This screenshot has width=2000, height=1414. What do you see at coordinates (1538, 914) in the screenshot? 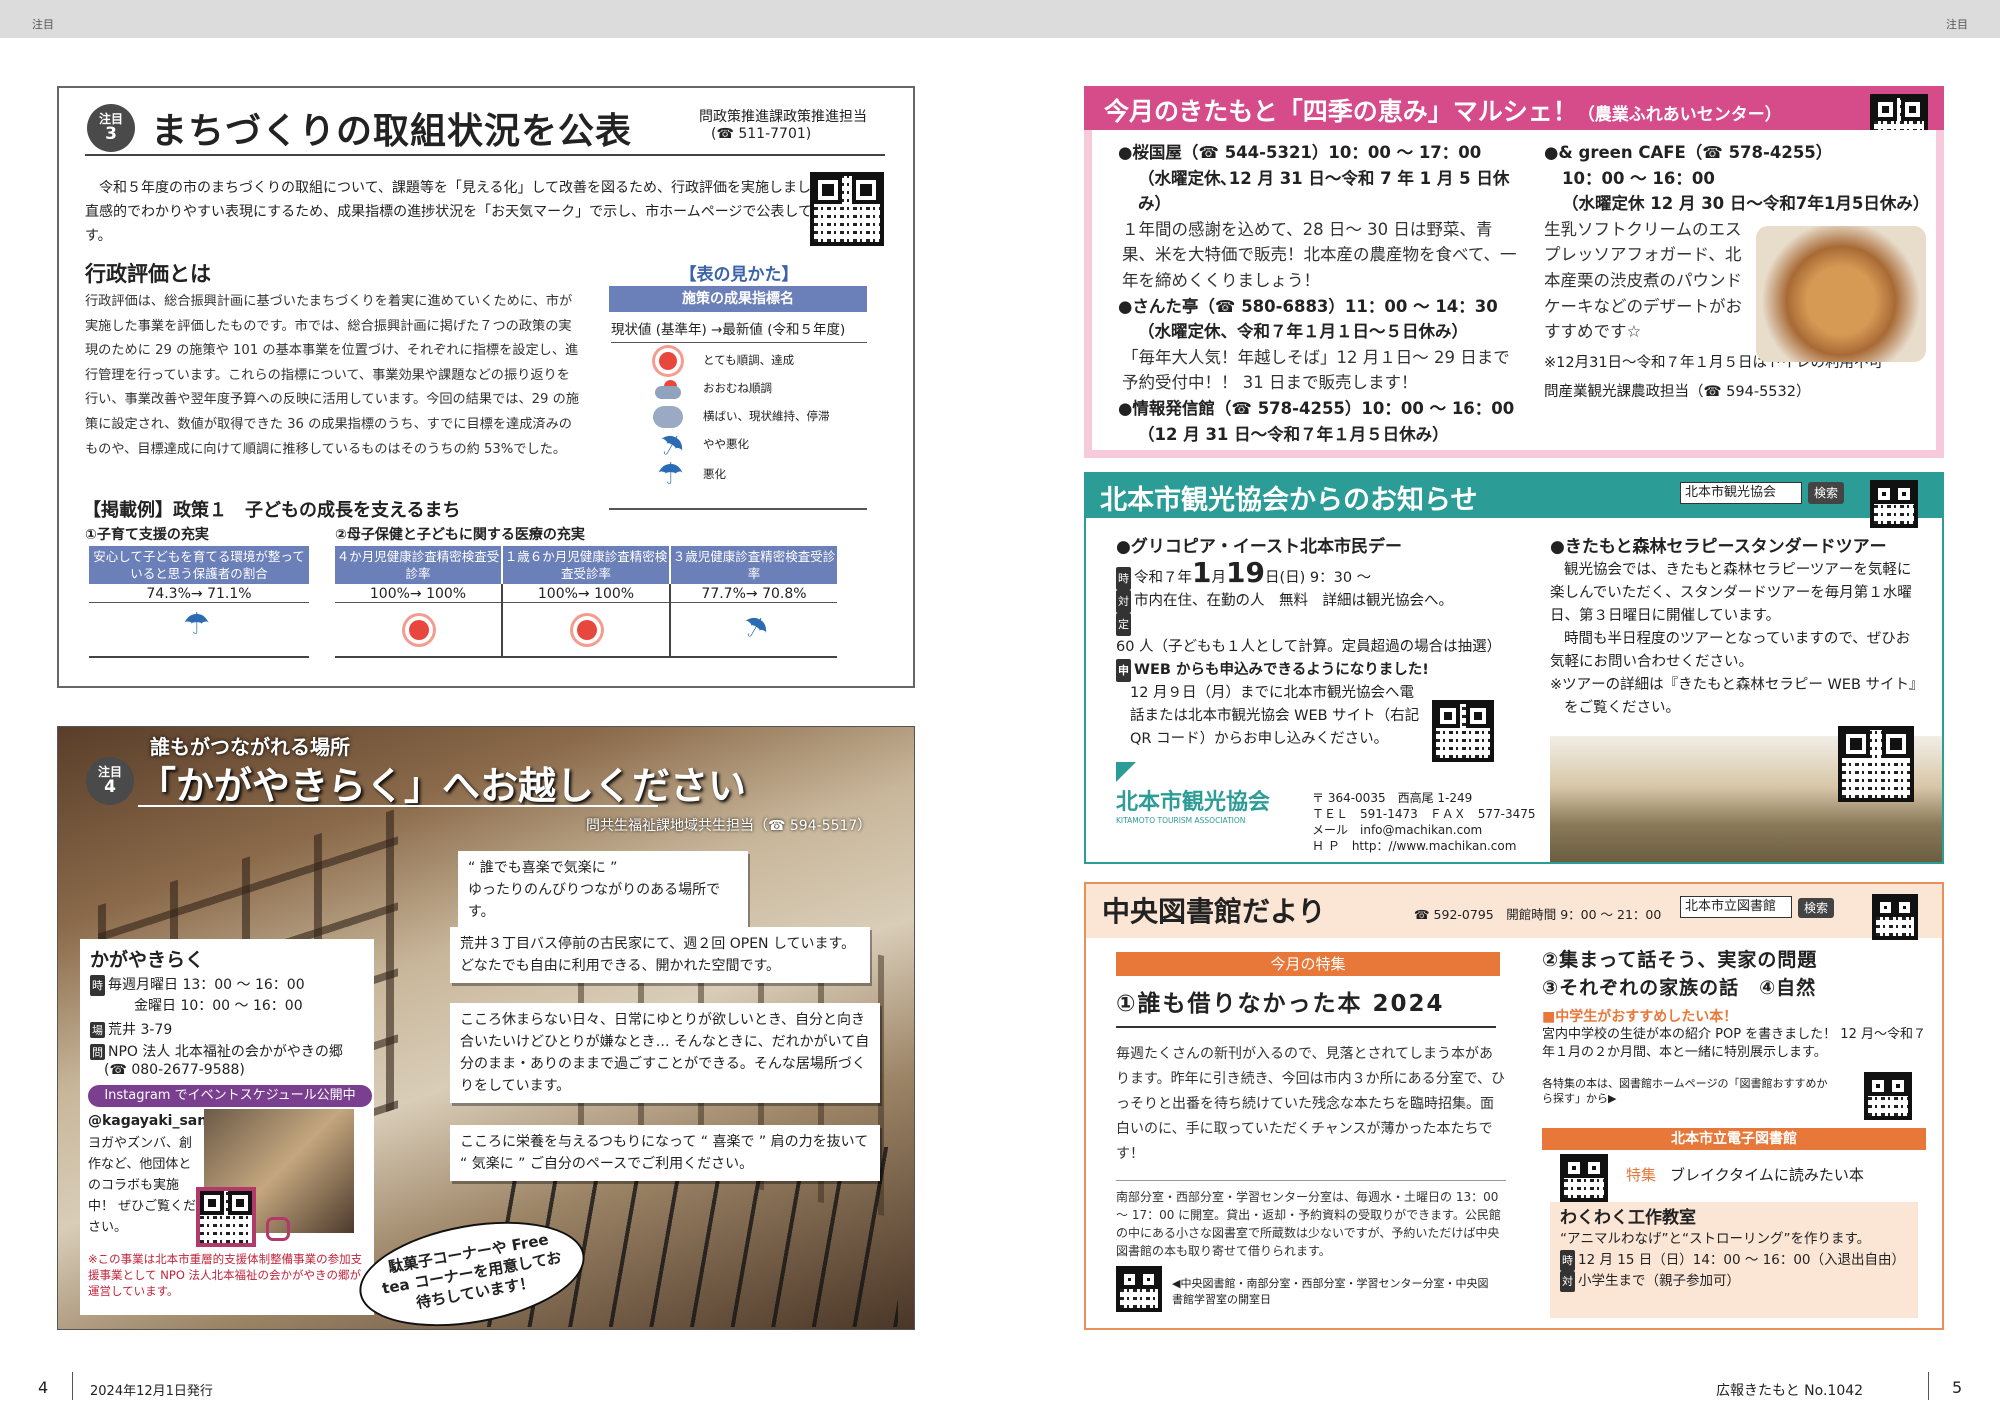
I see `library-hours: ☎ 592-0795 開館時間 9：00 ～ 21：00` at bounding box center [1538, 914].